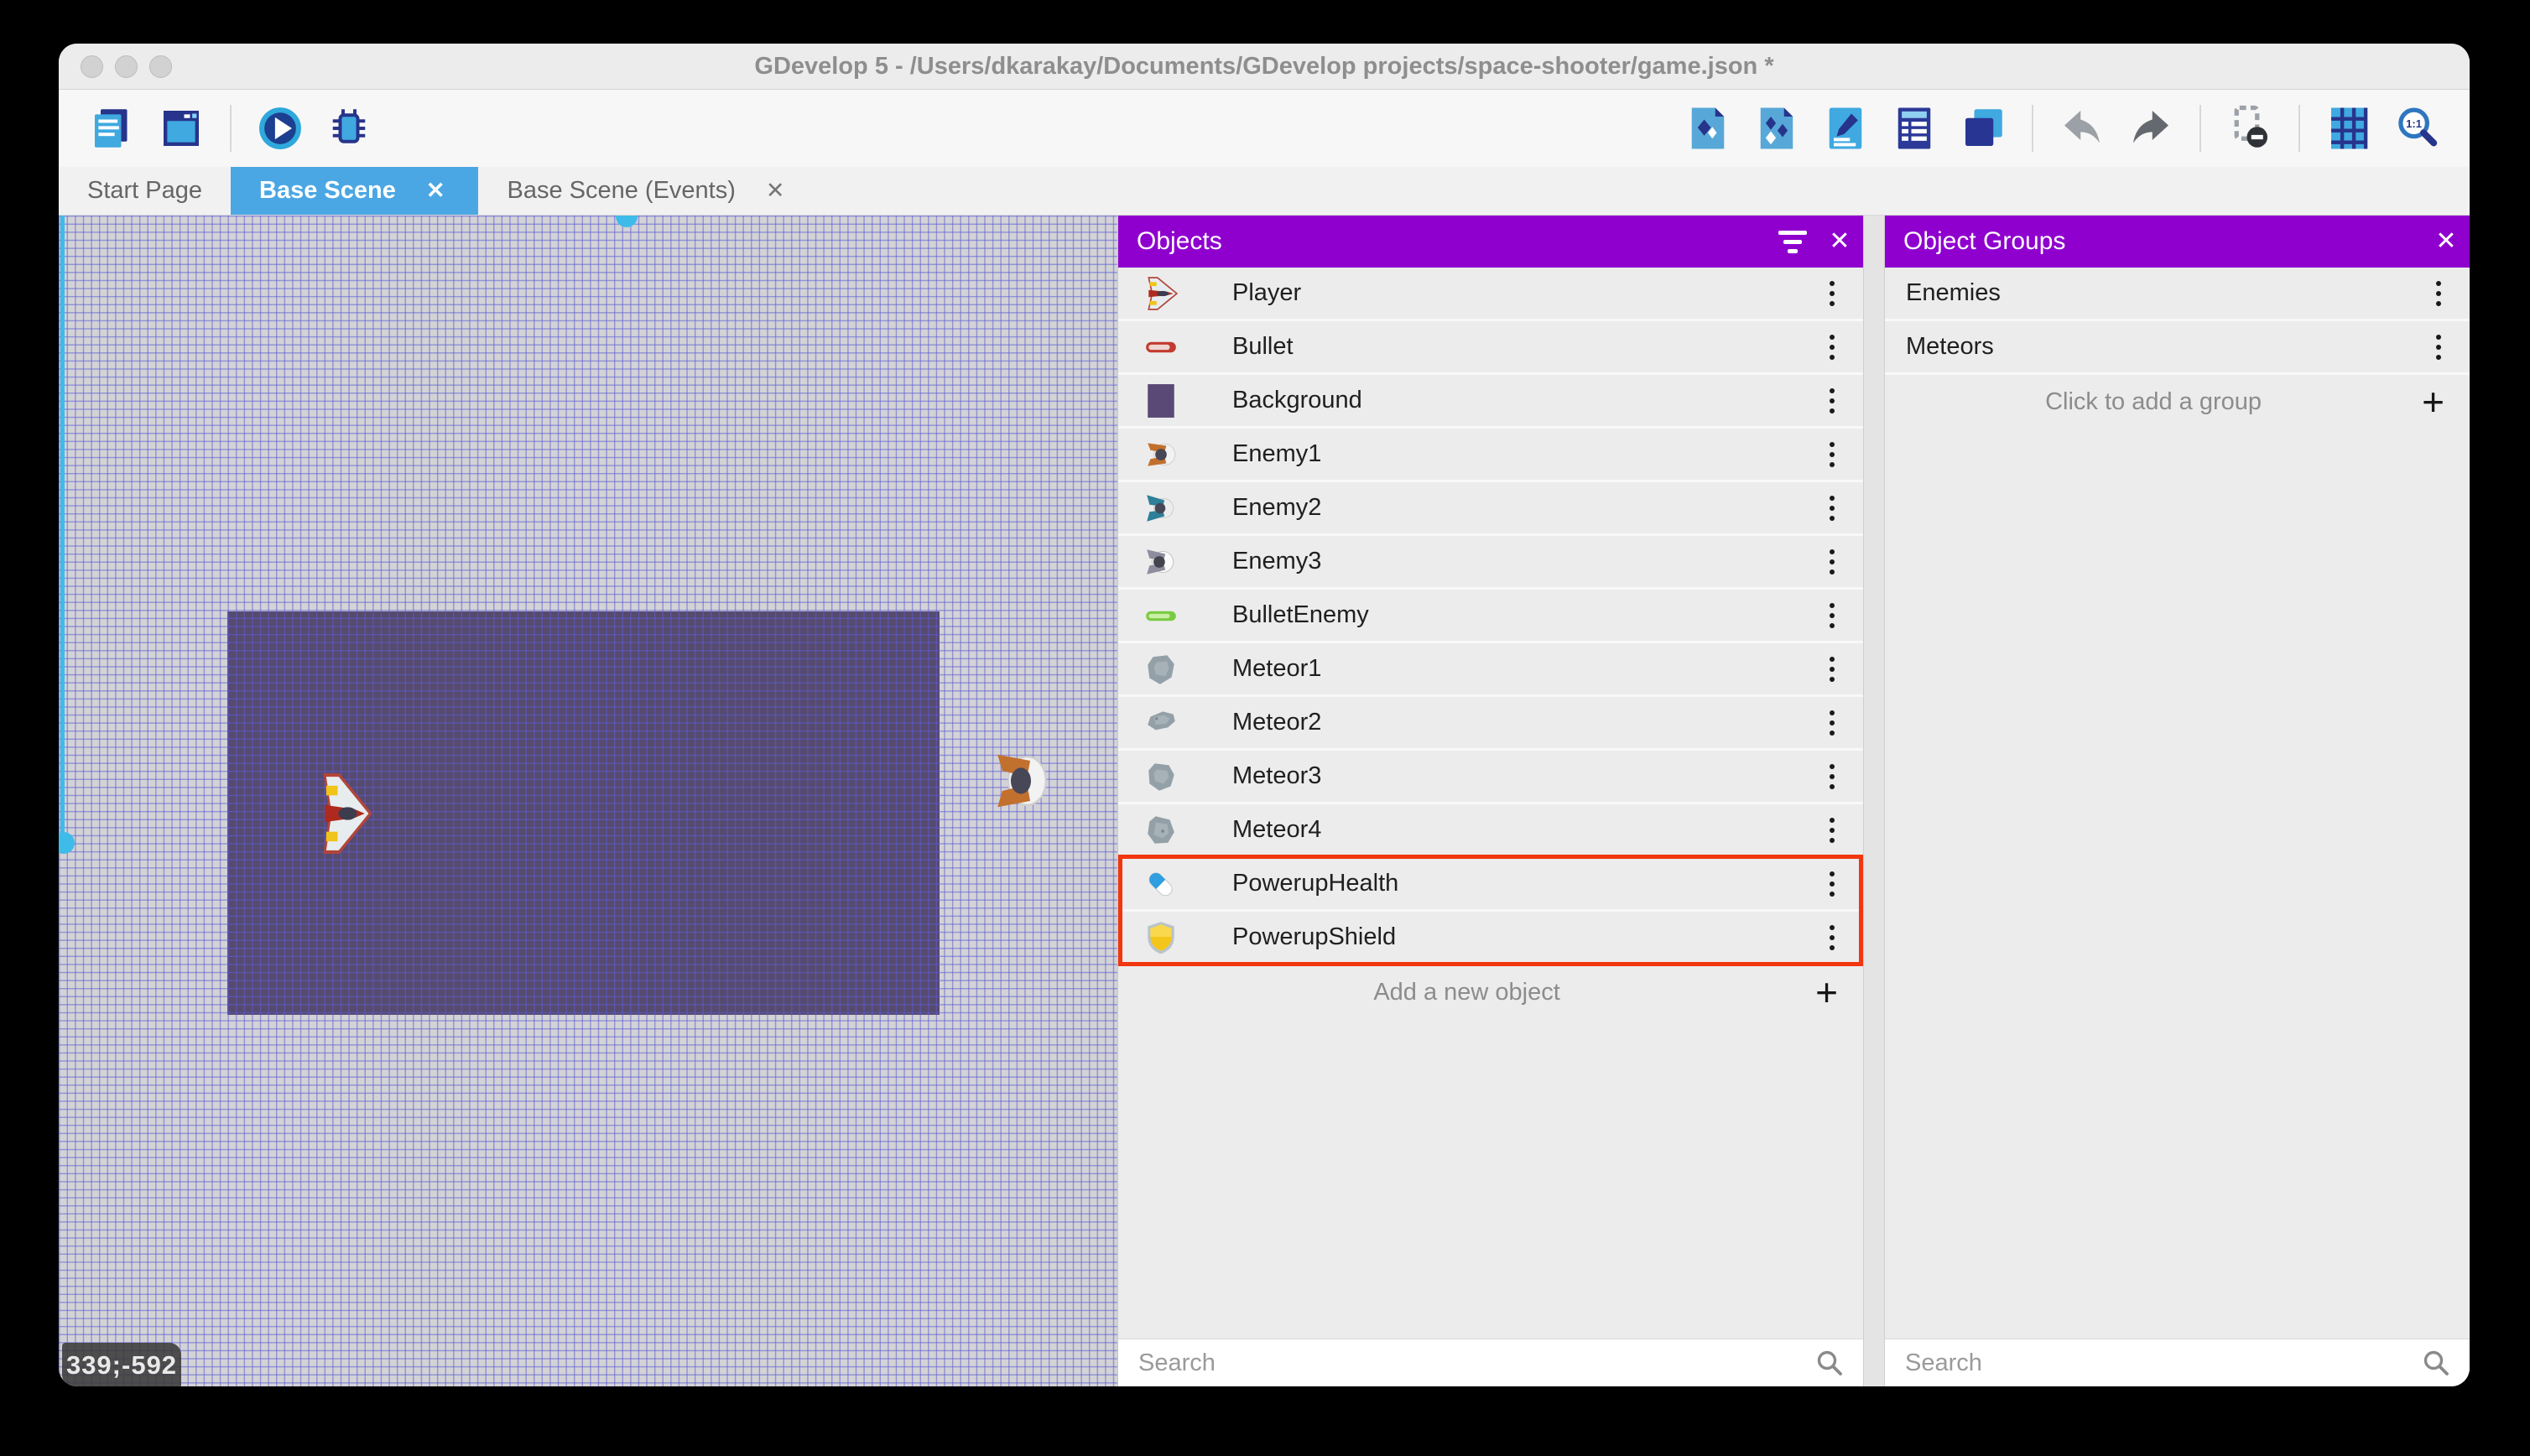 The image size is (2530, 1456). Describe the element at coordinates (67, 843) in the screenshot. I see `window-mask-left-handle` at that location.